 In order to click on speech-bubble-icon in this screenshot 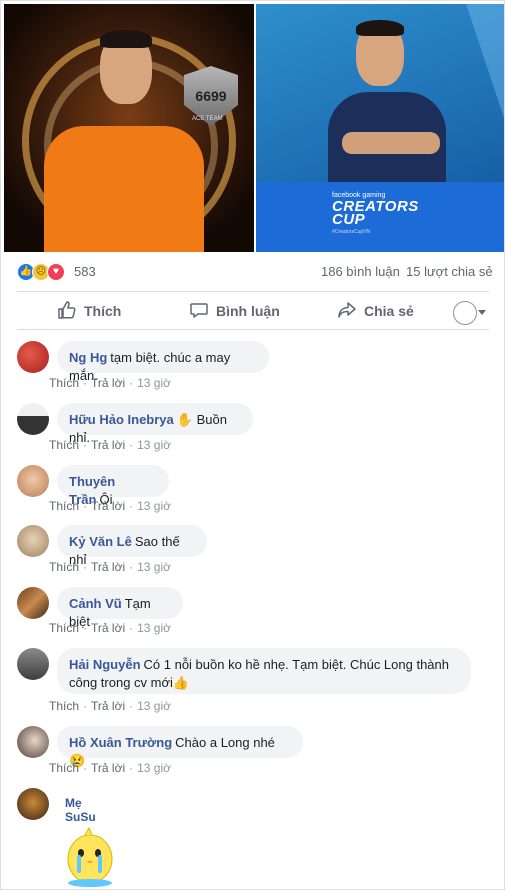, I will do `click(199, 310)`.